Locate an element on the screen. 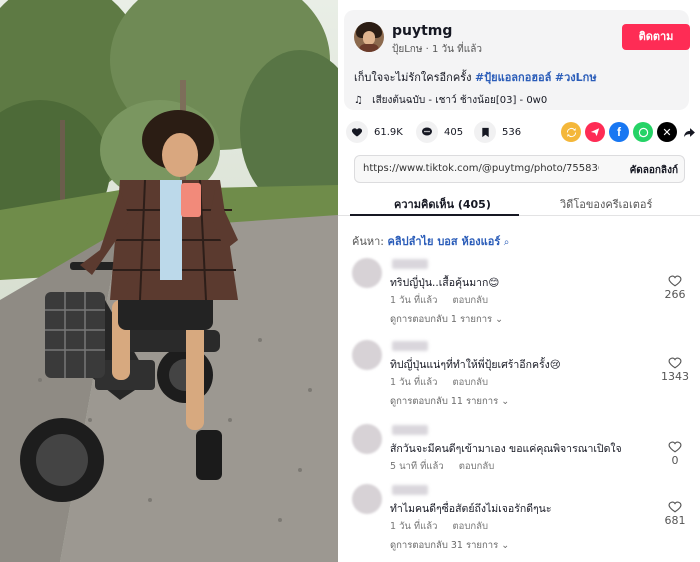 This screenshot has width=700, height=562. comment-count: 405 is located at coordinates (454, 132).